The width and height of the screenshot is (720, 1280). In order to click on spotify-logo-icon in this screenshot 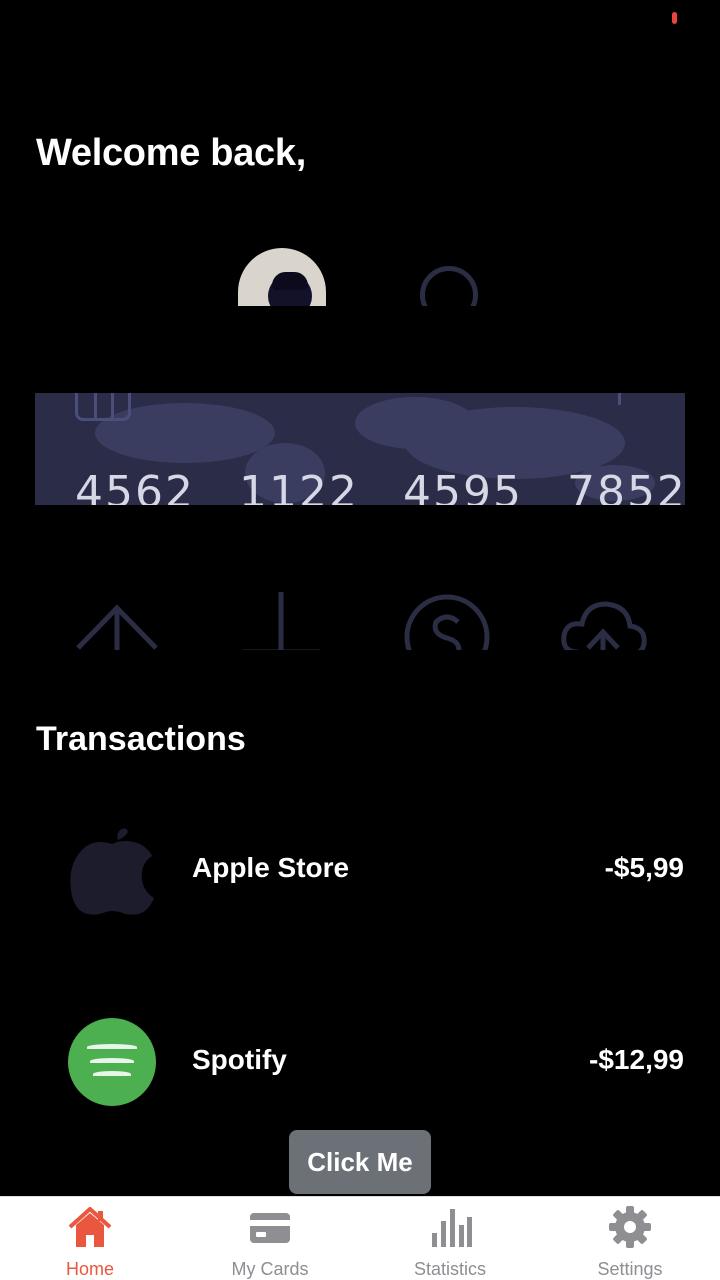, I will do `click(113, 1063)`.